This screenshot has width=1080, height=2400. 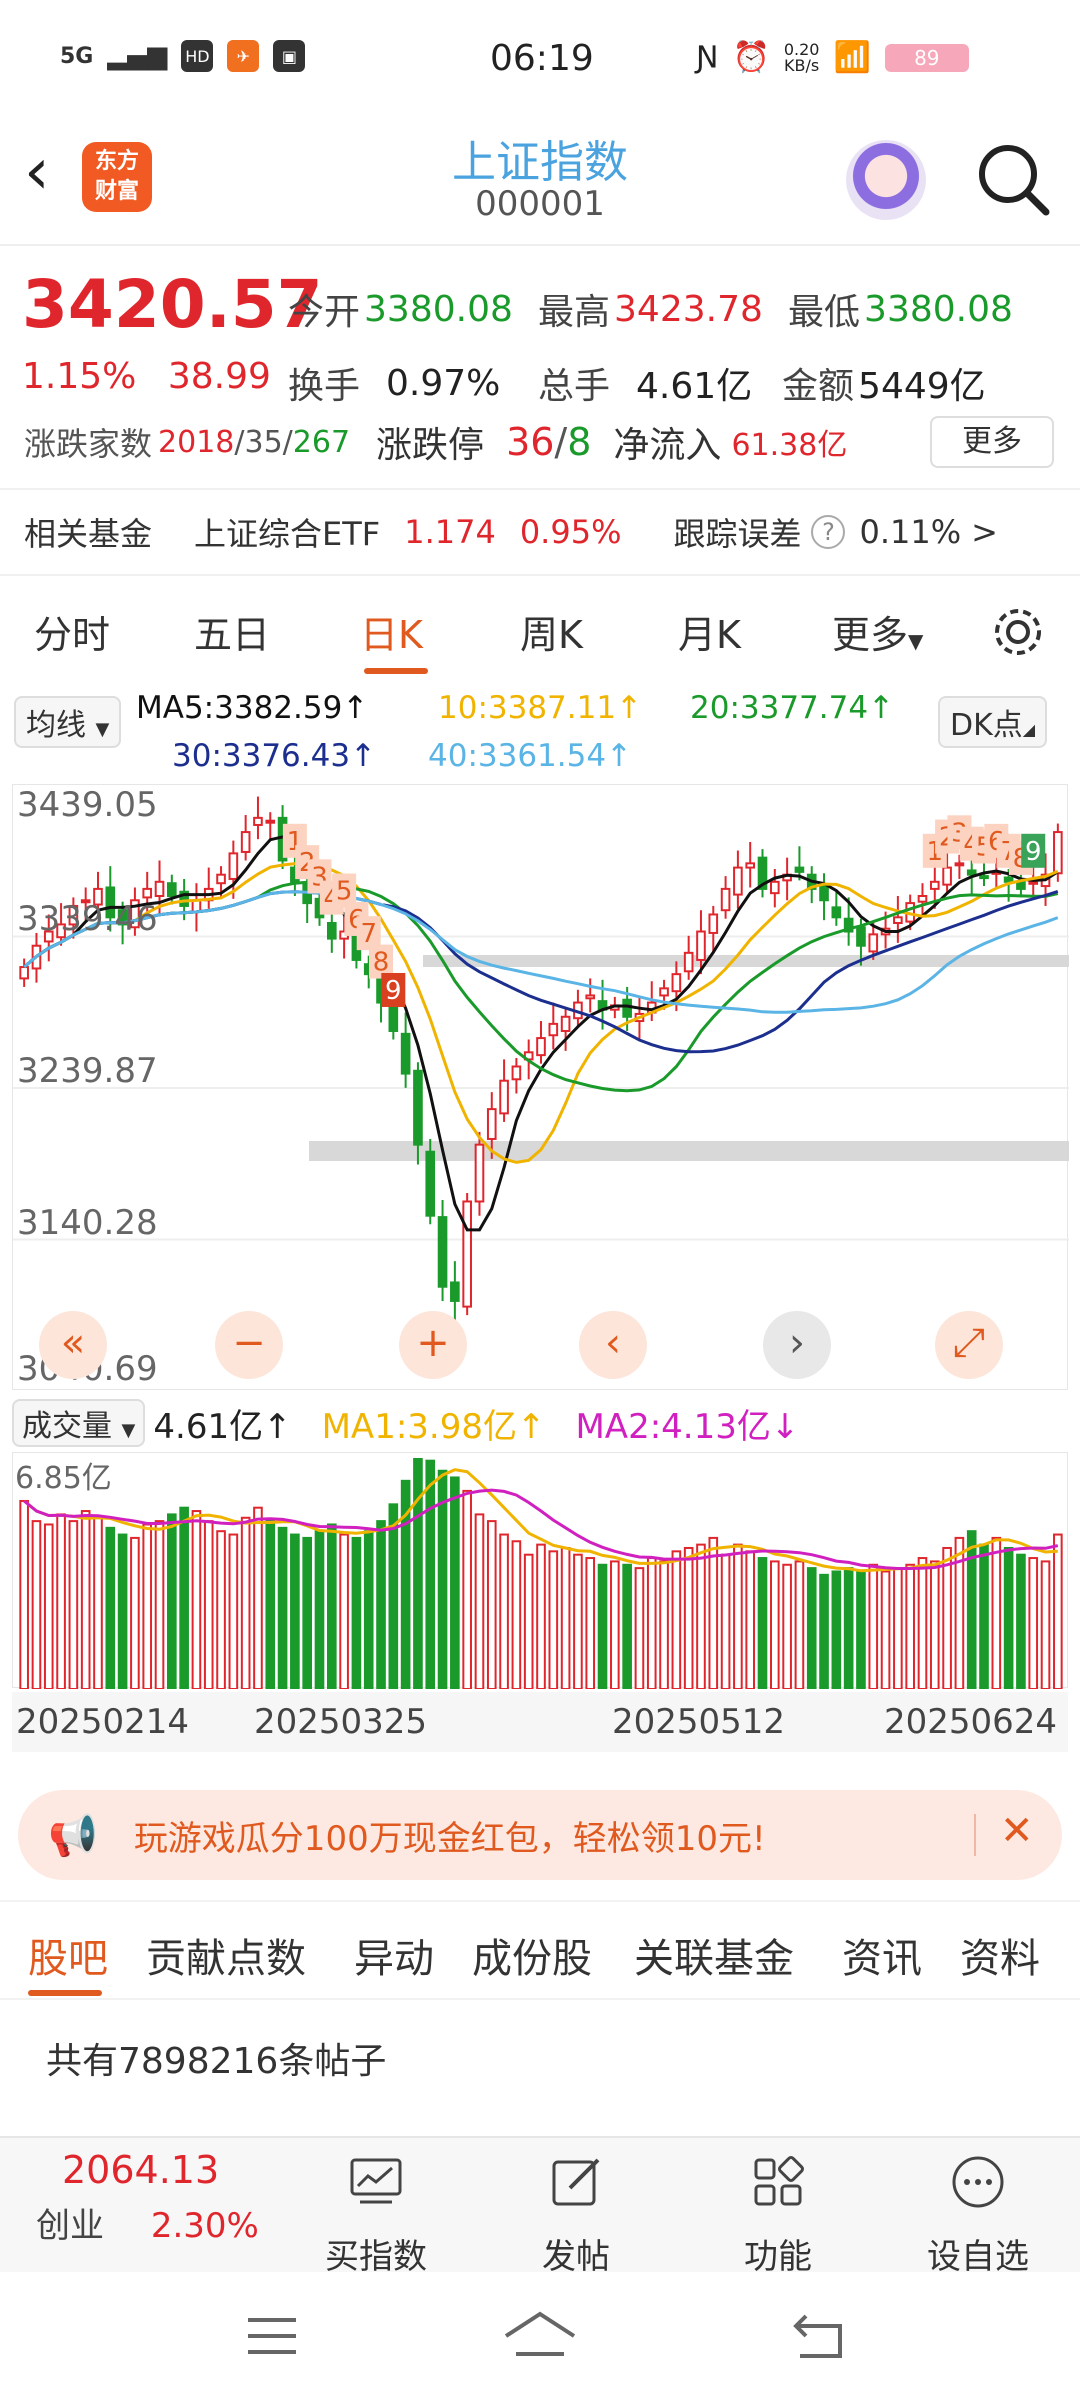 What do you see at coordinates (797, 1345) in the screenshot?
I see `scroll-right-button: ›` at bounding box center [797, 1345].